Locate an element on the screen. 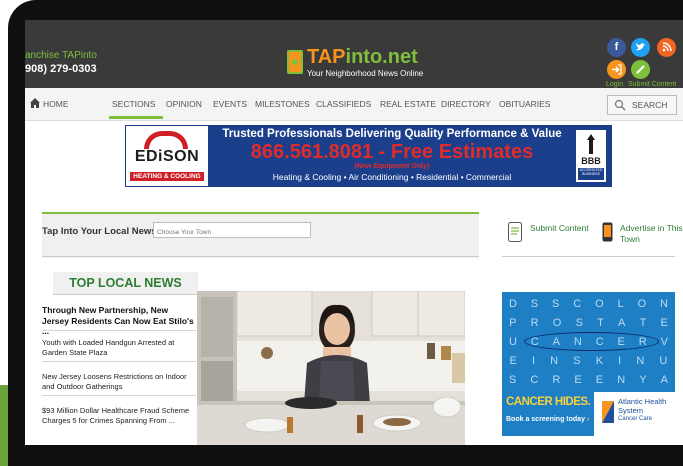  cancer-ad-cta-text: Book a screening today is located at coordinates (545, 419).